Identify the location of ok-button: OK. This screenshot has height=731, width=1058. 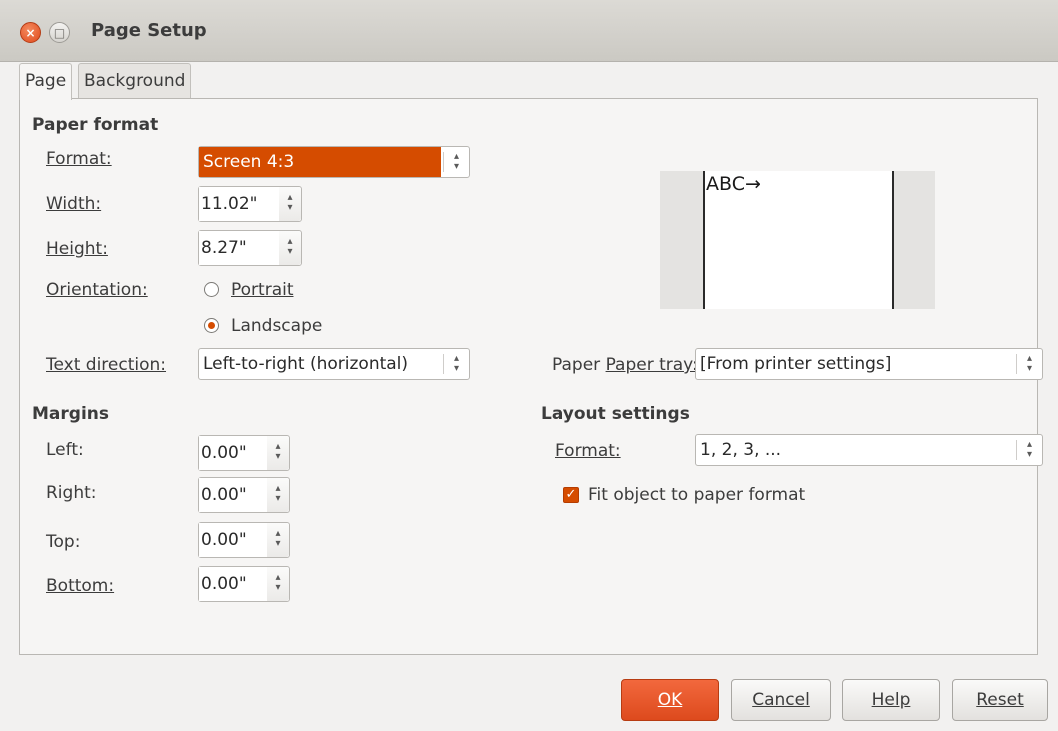
(670, 700).